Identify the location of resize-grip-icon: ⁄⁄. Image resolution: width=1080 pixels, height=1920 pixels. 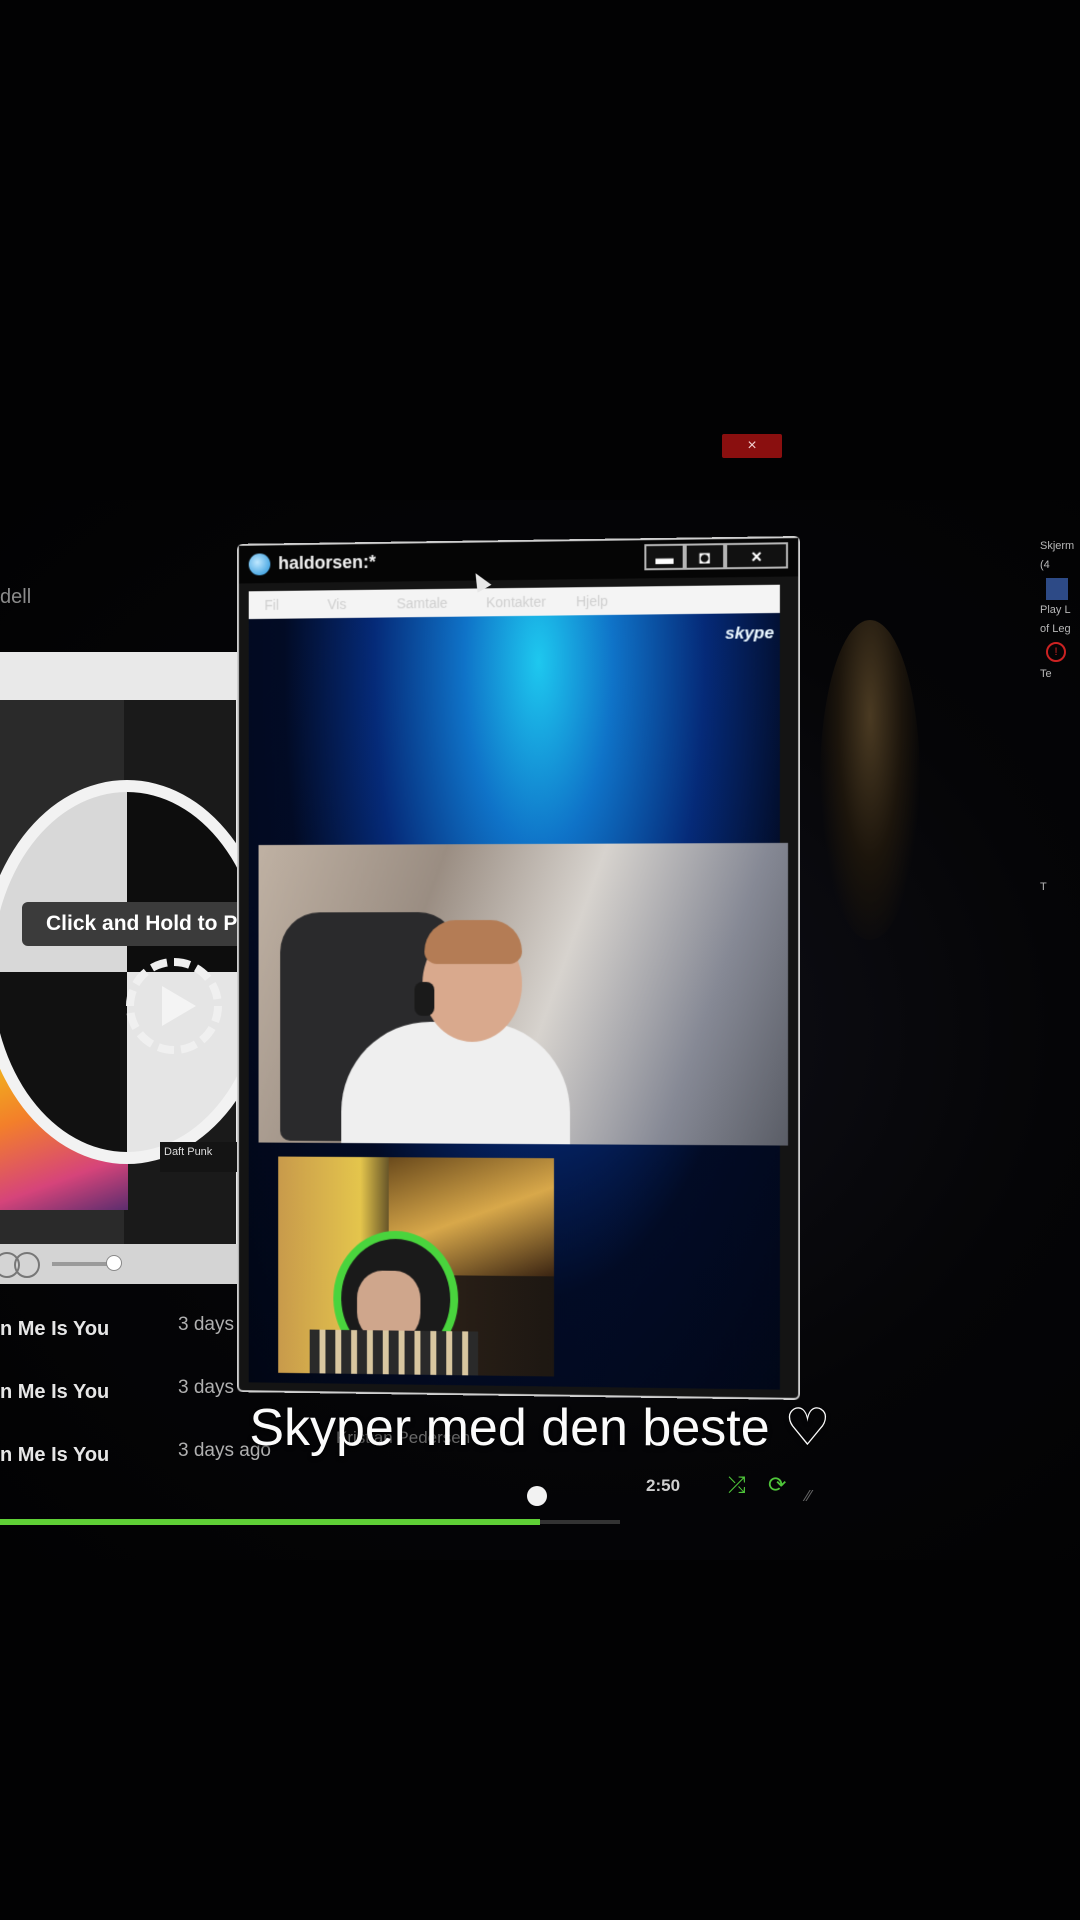
(808, 1497).